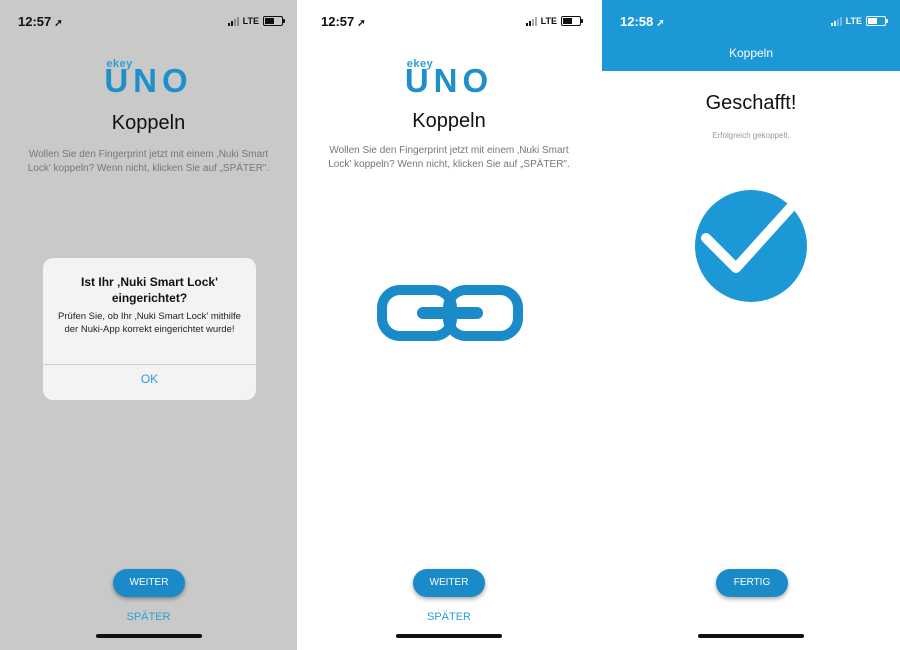 This screenshot has width=900, height=650. I want to click on nav-title: Koppeln, so click(751, 53).